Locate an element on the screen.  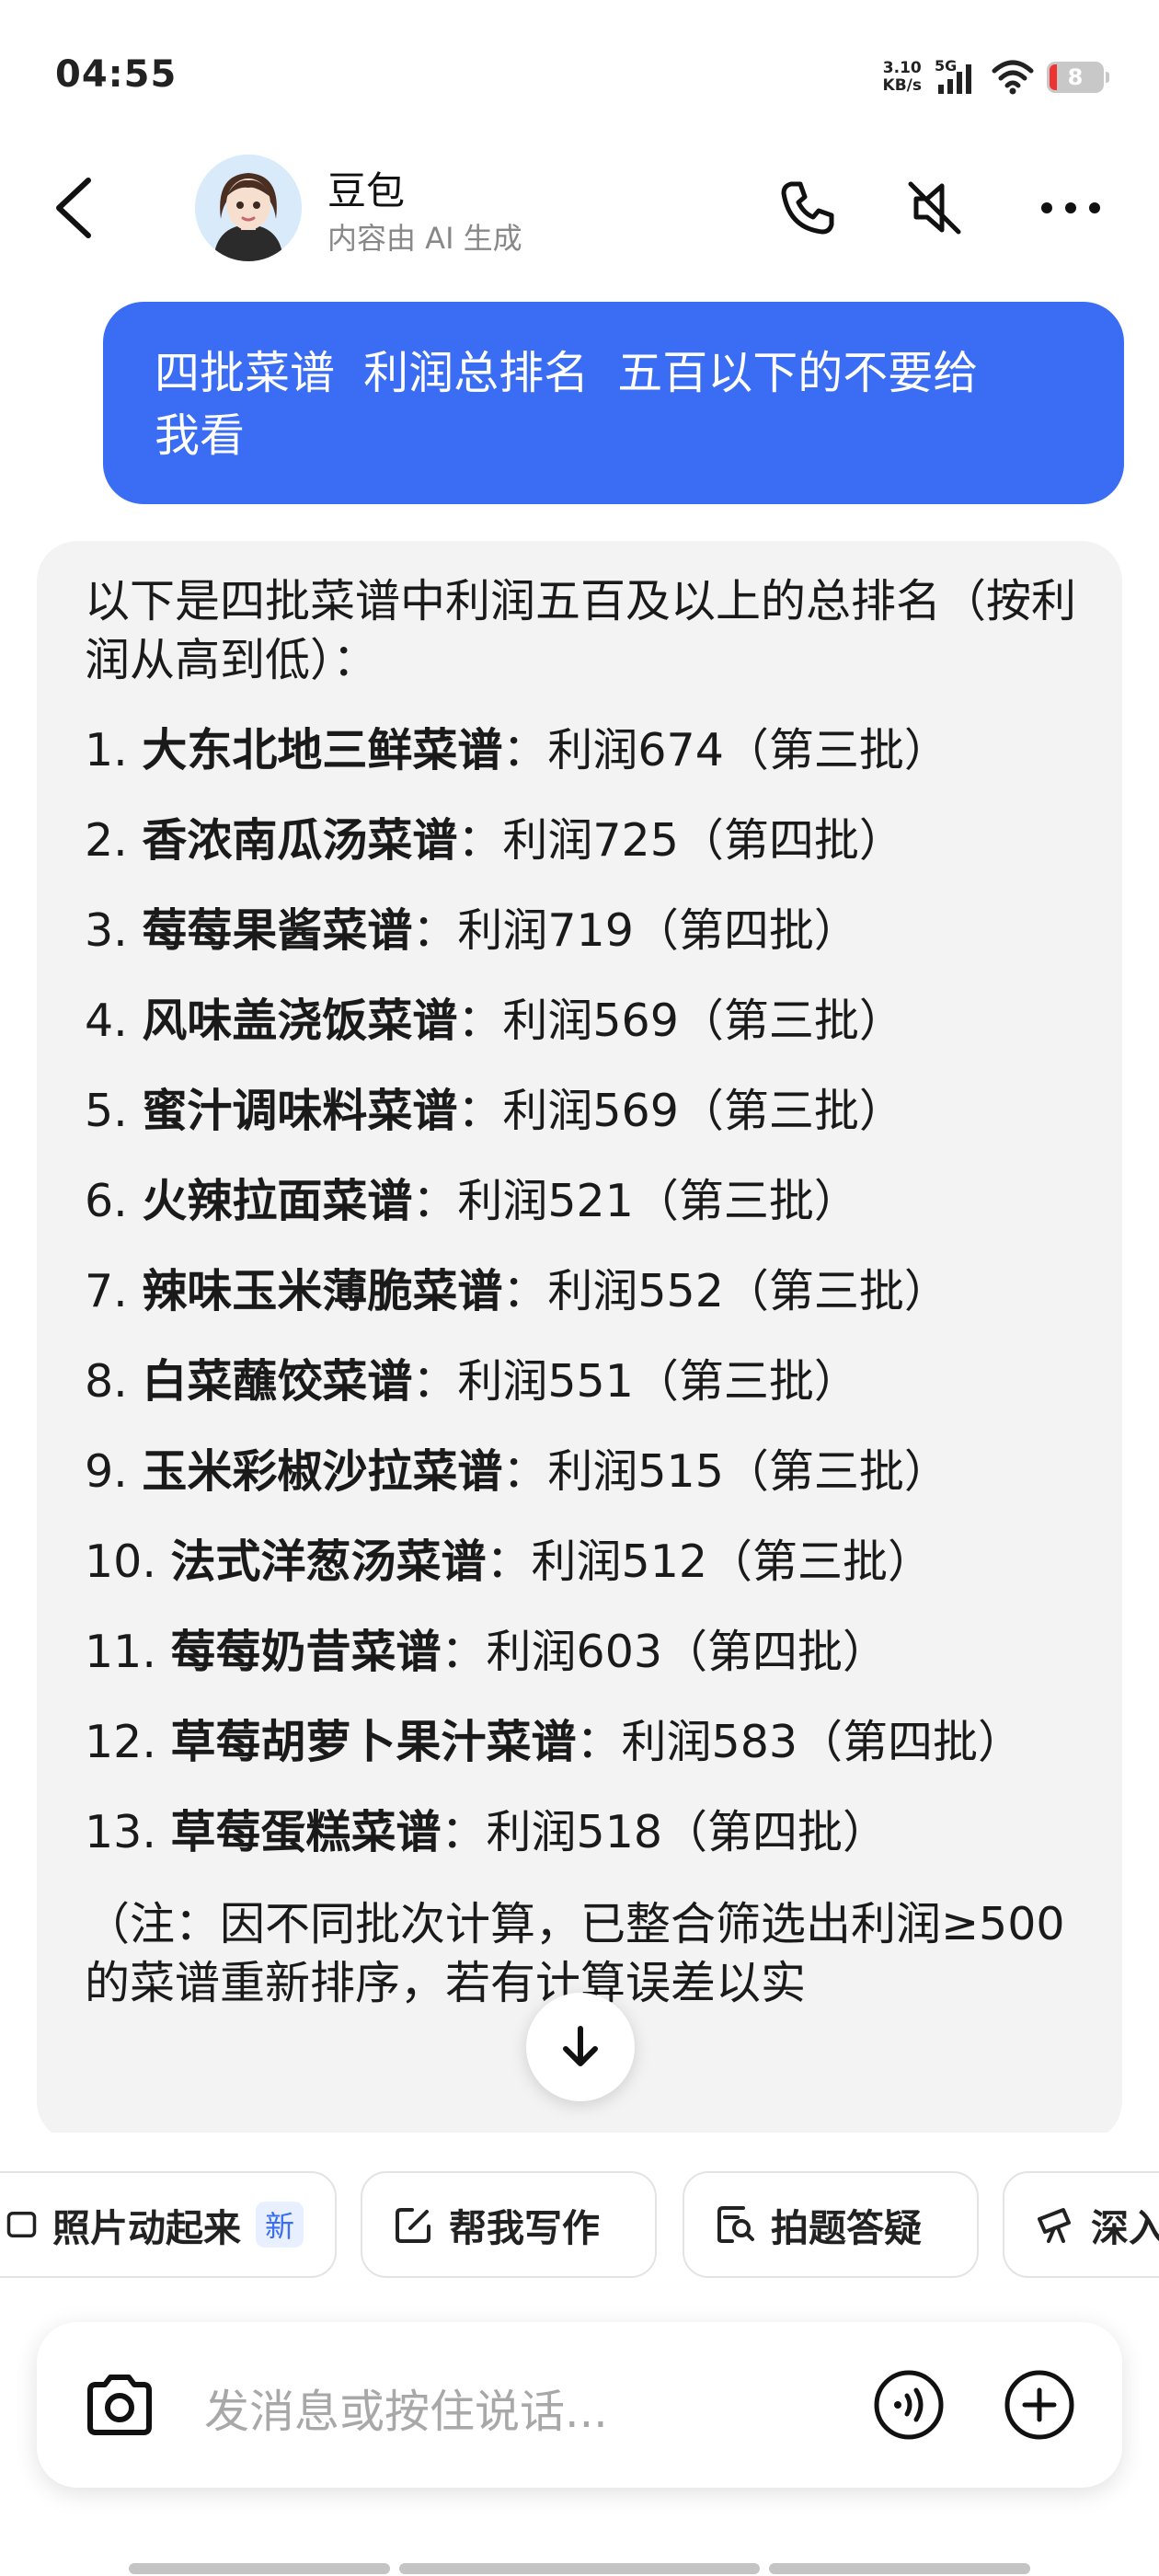
recipe-profit: ：利润552（第三批） is located at coordinates (725, 1291).